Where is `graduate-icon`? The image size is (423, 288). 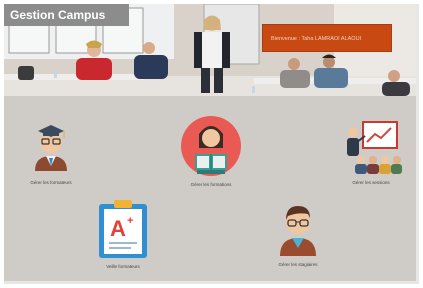 graduate-icon is located at coordinates (51, 148).